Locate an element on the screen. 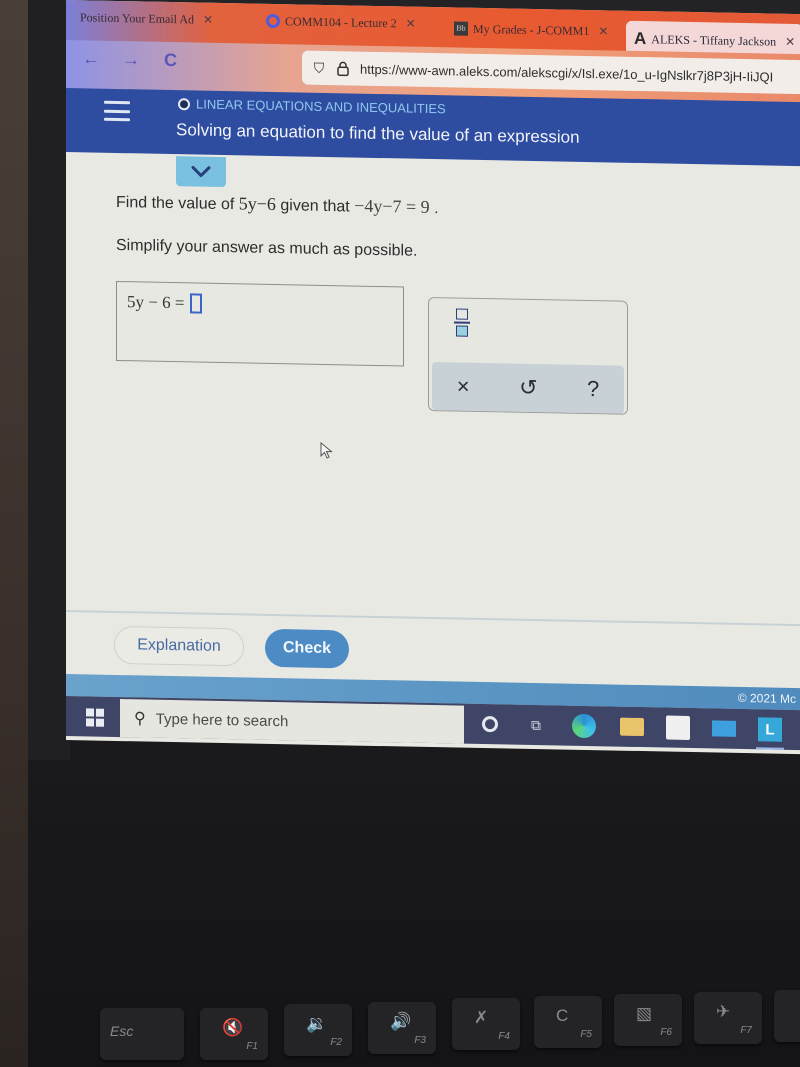 The width and height of the screenshot is (800, 1067). taskbar-search-box: ⚲ Type here to search is located at coordinates (292, 721).